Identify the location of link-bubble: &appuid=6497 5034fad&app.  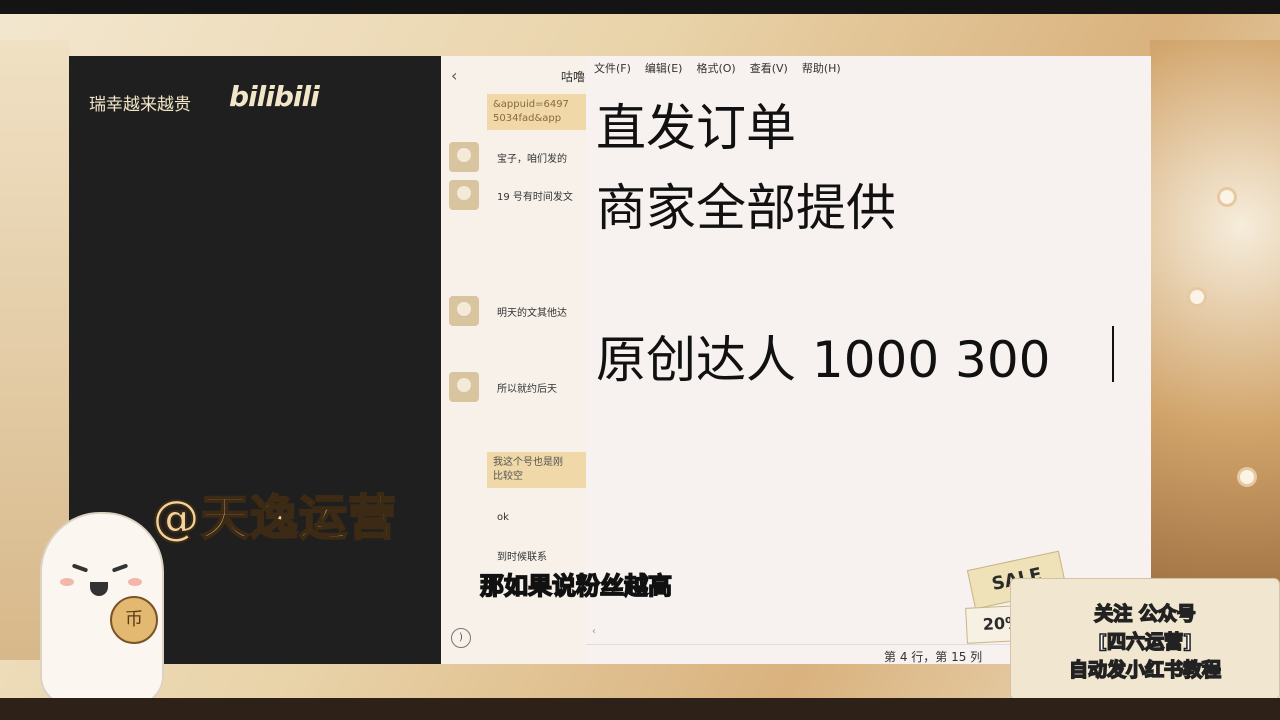
(536, 112).